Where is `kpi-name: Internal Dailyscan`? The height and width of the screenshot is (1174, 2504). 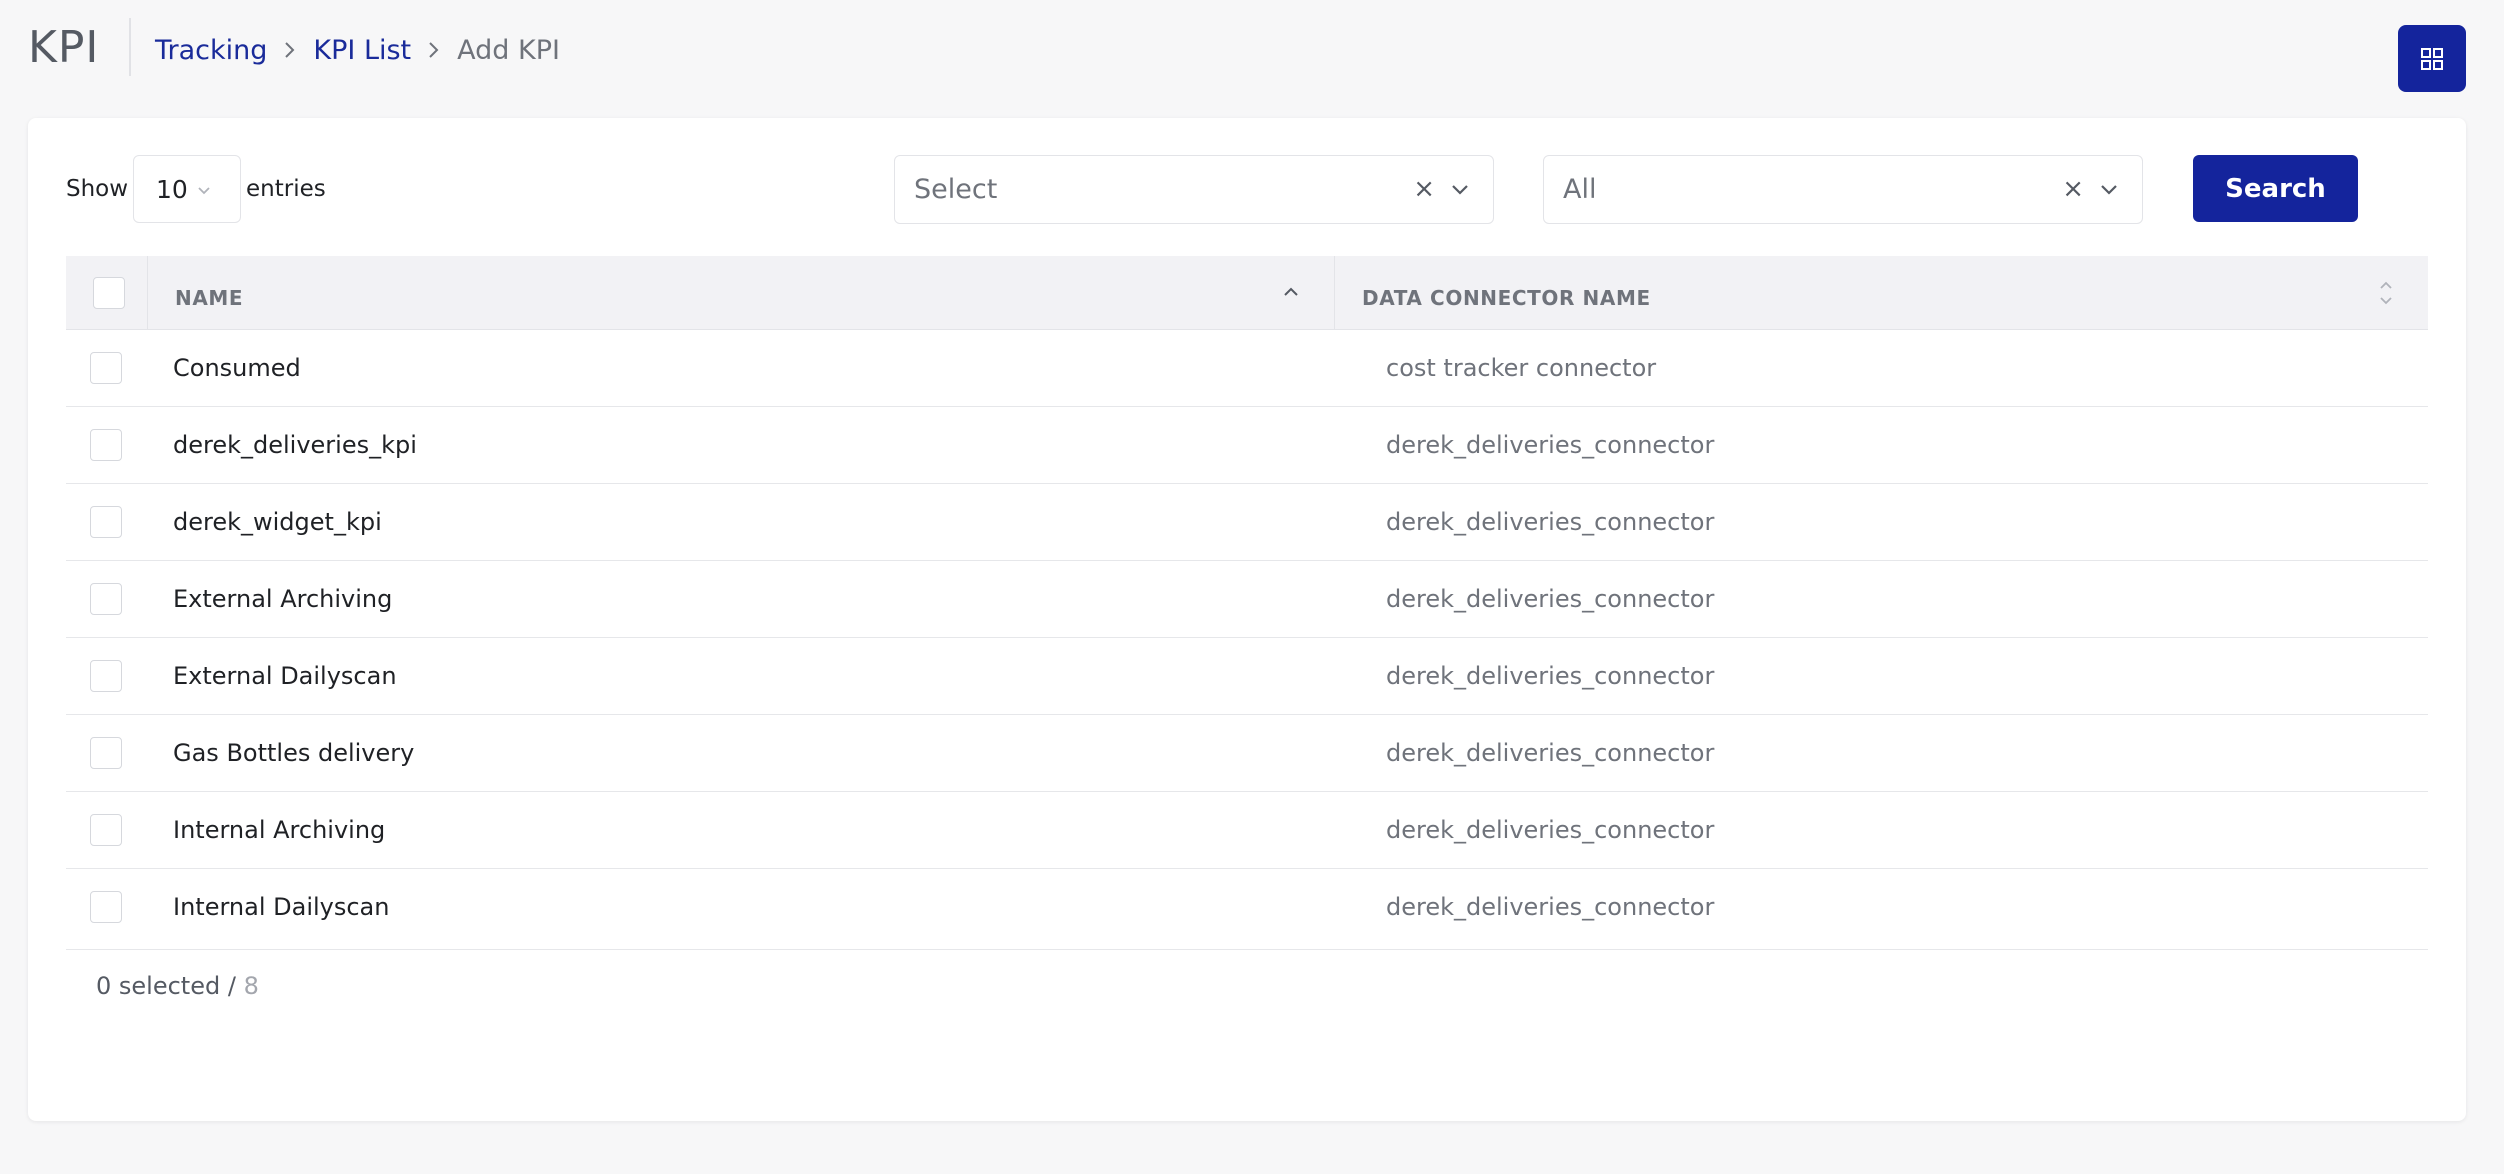
kpi-name: Internal Dailyscan is located at coordinates (281, 907).